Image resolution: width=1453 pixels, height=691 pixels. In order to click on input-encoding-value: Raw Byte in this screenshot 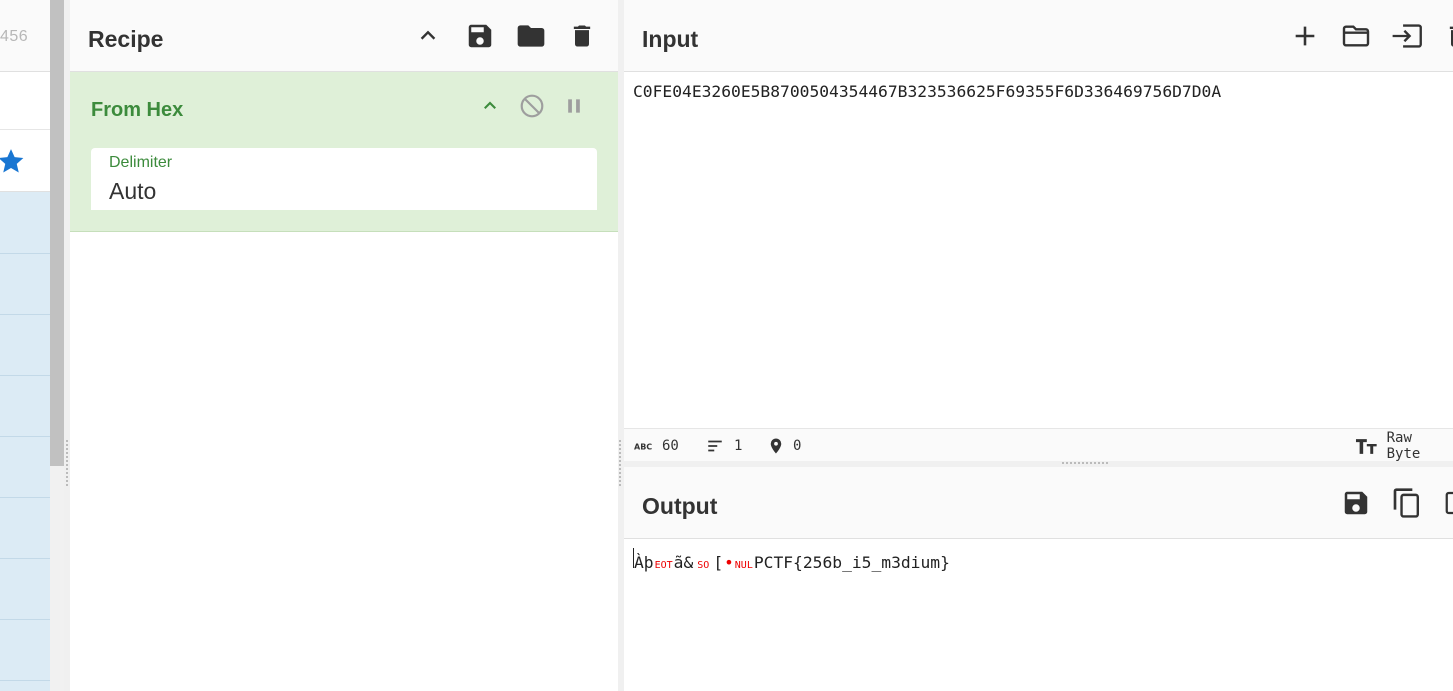, I will do `click(1403, 445)`.